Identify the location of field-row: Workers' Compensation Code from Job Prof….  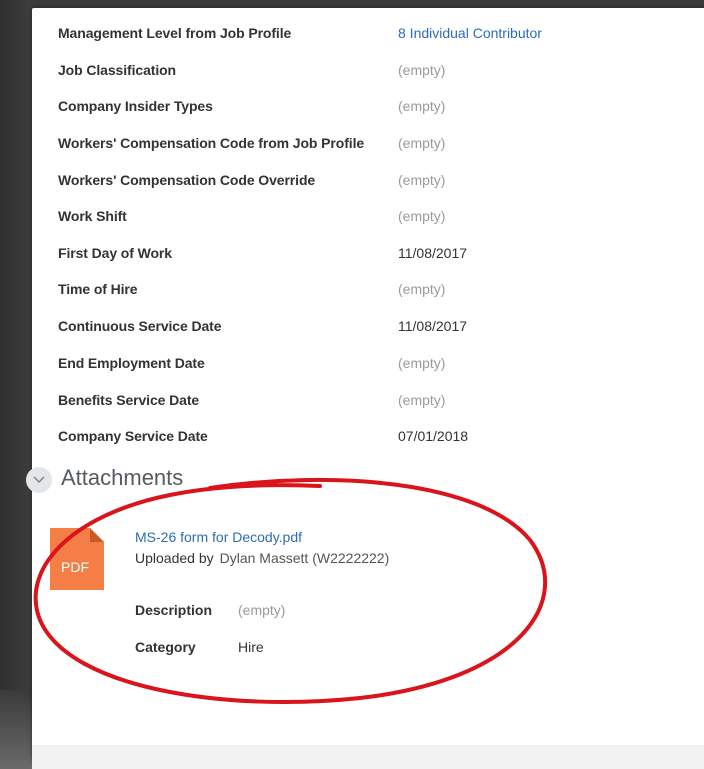
(378, 143).